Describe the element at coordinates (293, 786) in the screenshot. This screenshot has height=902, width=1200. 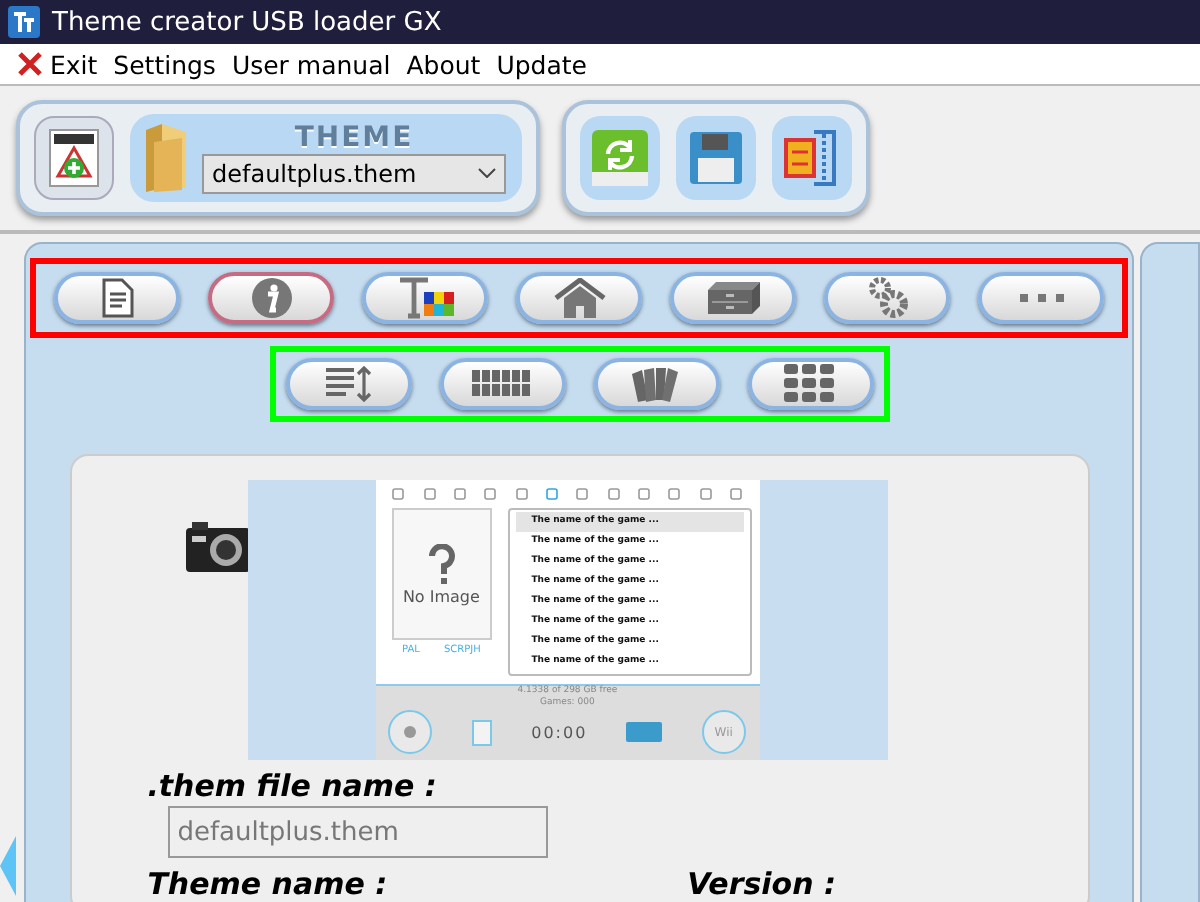
I see `file-name-label: .them file name :` at that location.